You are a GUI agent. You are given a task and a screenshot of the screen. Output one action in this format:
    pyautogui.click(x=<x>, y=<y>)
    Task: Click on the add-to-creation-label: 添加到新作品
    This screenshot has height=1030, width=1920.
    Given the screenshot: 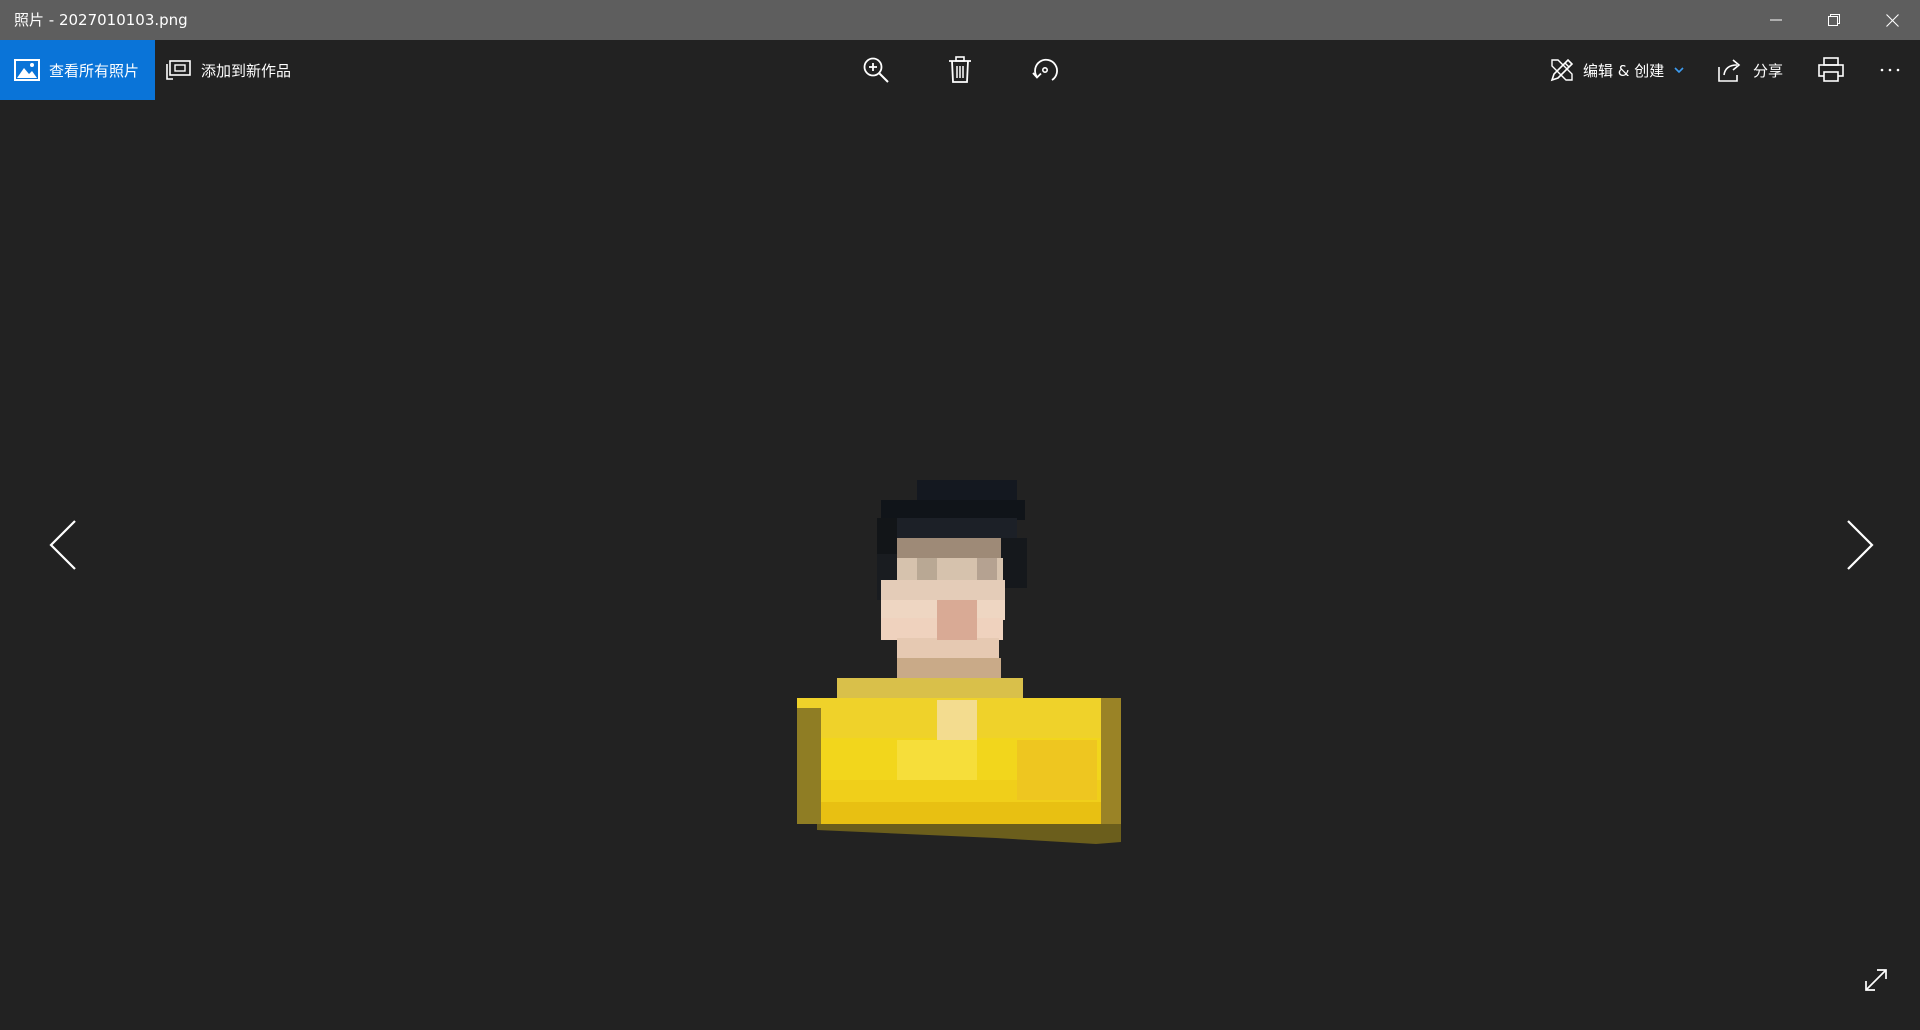 What is the action you would take?
    pyautogui.click(x=246, y=70)
    